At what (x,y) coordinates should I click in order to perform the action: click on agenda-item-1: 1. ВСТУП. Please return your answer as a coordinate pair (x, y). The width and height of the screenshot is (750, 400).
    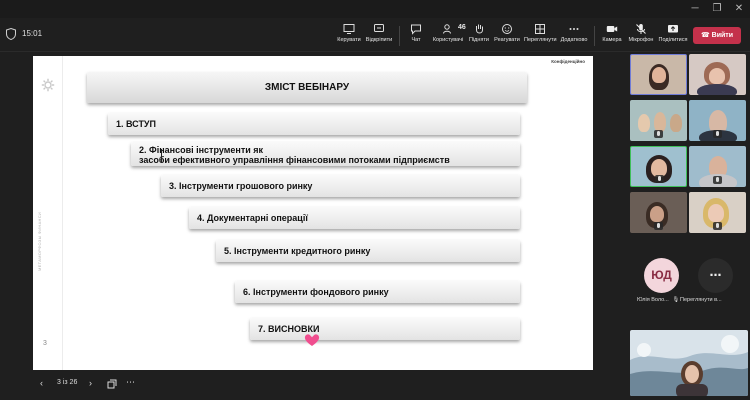
    Looking at the image, I should click on (314, 124).